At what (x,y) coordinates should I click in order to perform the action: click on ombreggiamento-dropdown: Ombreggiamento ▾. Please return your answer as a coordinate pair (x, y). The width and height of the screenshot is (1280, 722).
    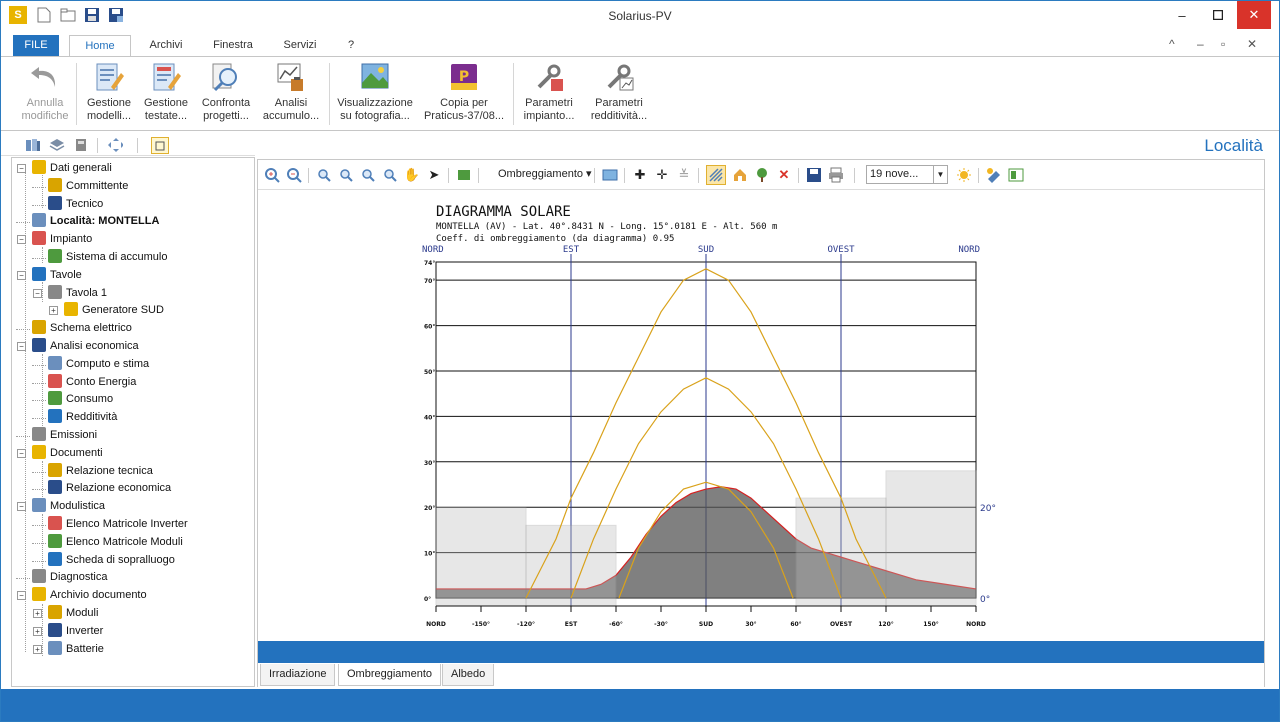
    Looking at the image, I should click on (545, 173).